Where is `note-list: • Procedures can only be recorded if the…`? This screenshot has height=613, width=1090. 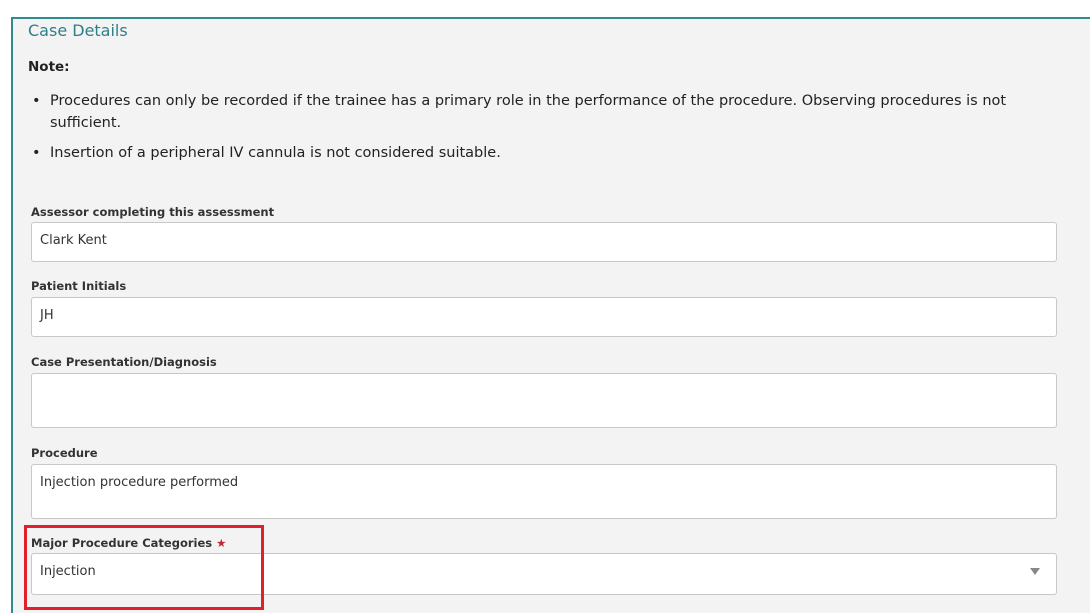
note-list: • Procedures can only be recorded if the… is located at coordinates (533, 127).